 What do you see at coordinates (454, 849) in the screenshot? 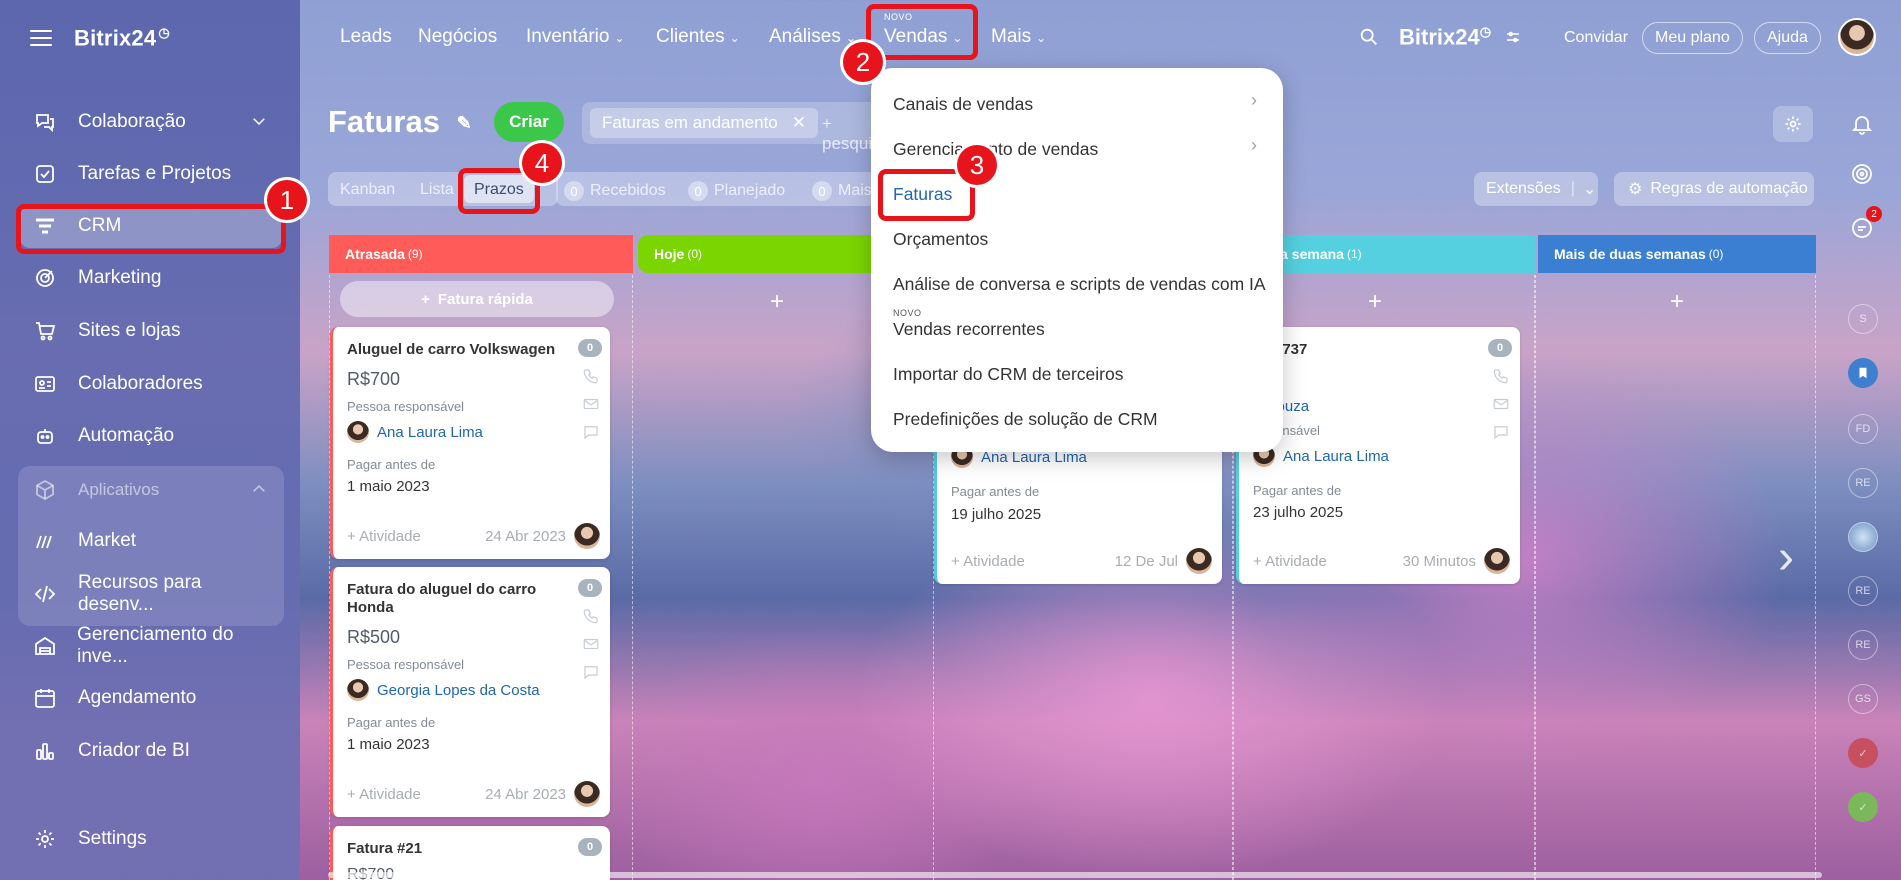
I see `card-title: Fatura #21` at bounding box center [454, 849].